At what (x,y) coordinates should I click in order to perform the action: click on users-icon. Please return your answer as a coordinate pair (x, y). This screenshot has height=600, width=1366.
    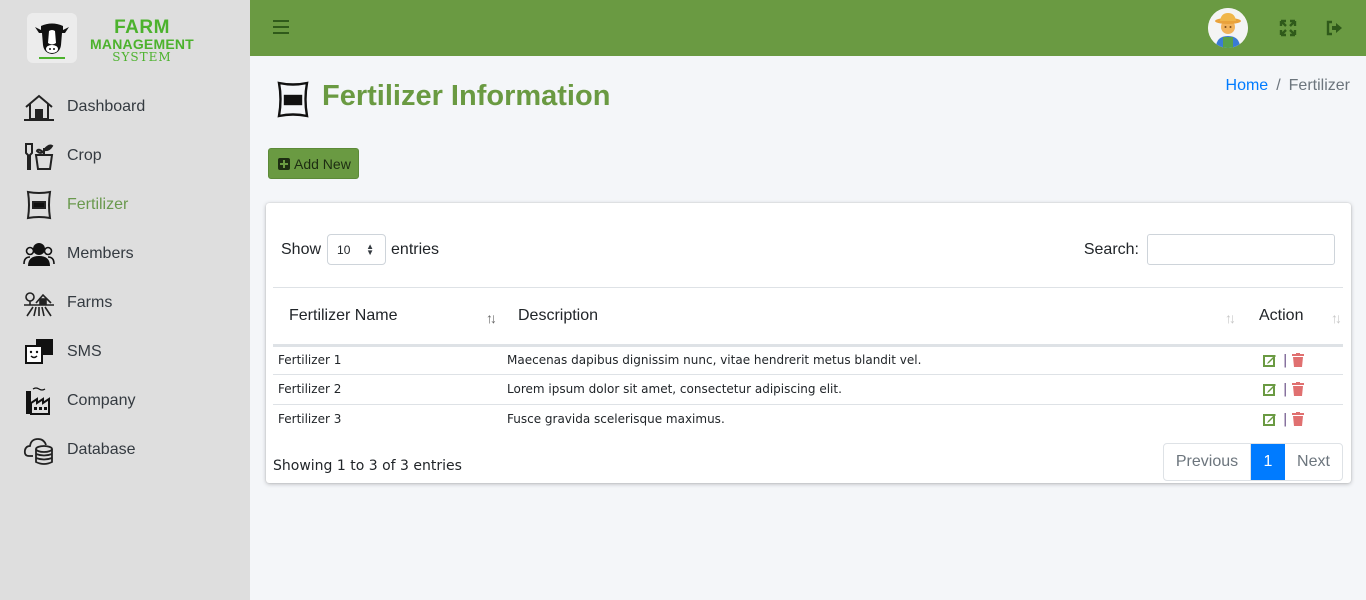
    Looking at the image, I should click on (39, 254).